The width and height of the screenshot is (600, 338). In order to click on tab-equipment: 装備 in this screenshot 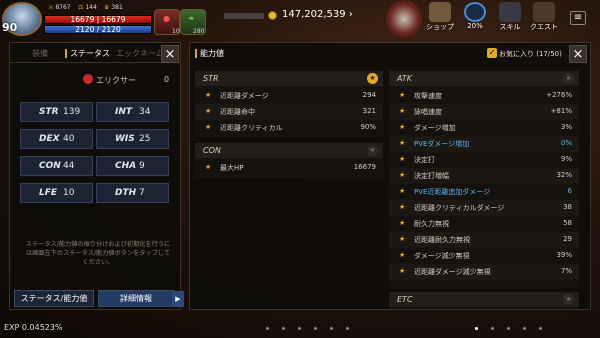, I will do `click(40, 53)`.